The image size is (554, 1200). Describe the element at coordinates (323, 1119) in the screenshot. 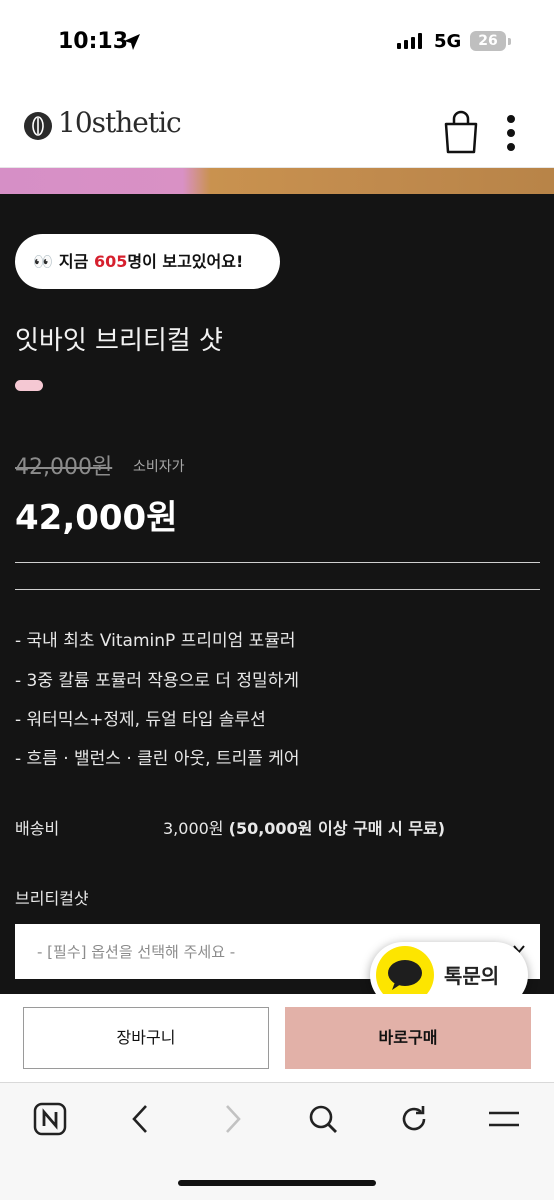

I see `search-icon` at that location.